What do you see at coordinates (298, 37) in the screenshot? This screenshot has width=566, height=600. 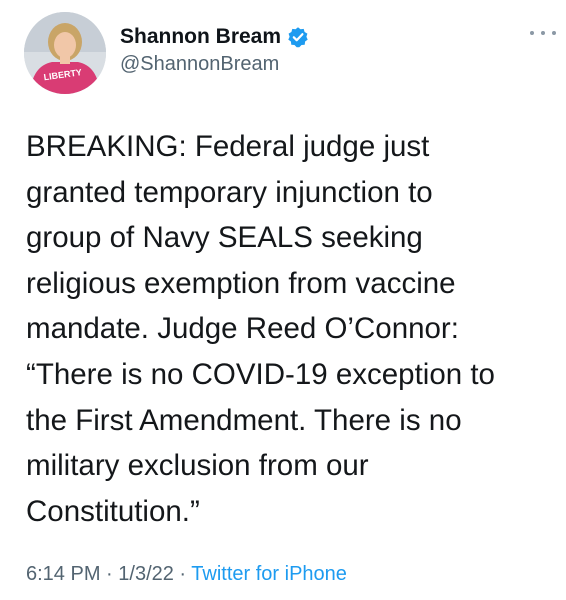 I see `verified-badge-icon` at bounding box center [298, 37].